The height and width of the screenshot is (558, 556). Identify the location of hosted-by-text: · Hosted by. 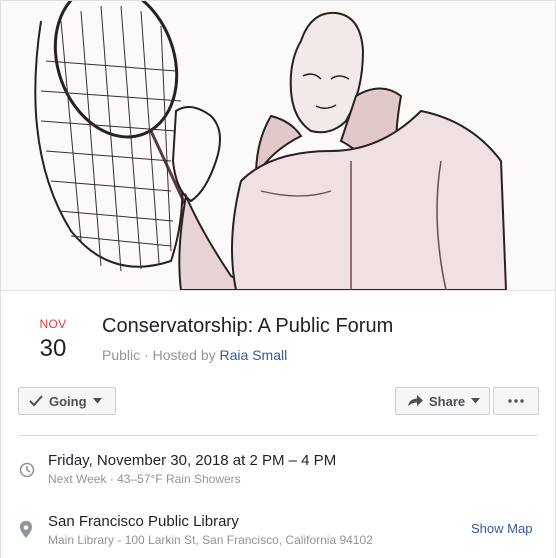
(180, 355).